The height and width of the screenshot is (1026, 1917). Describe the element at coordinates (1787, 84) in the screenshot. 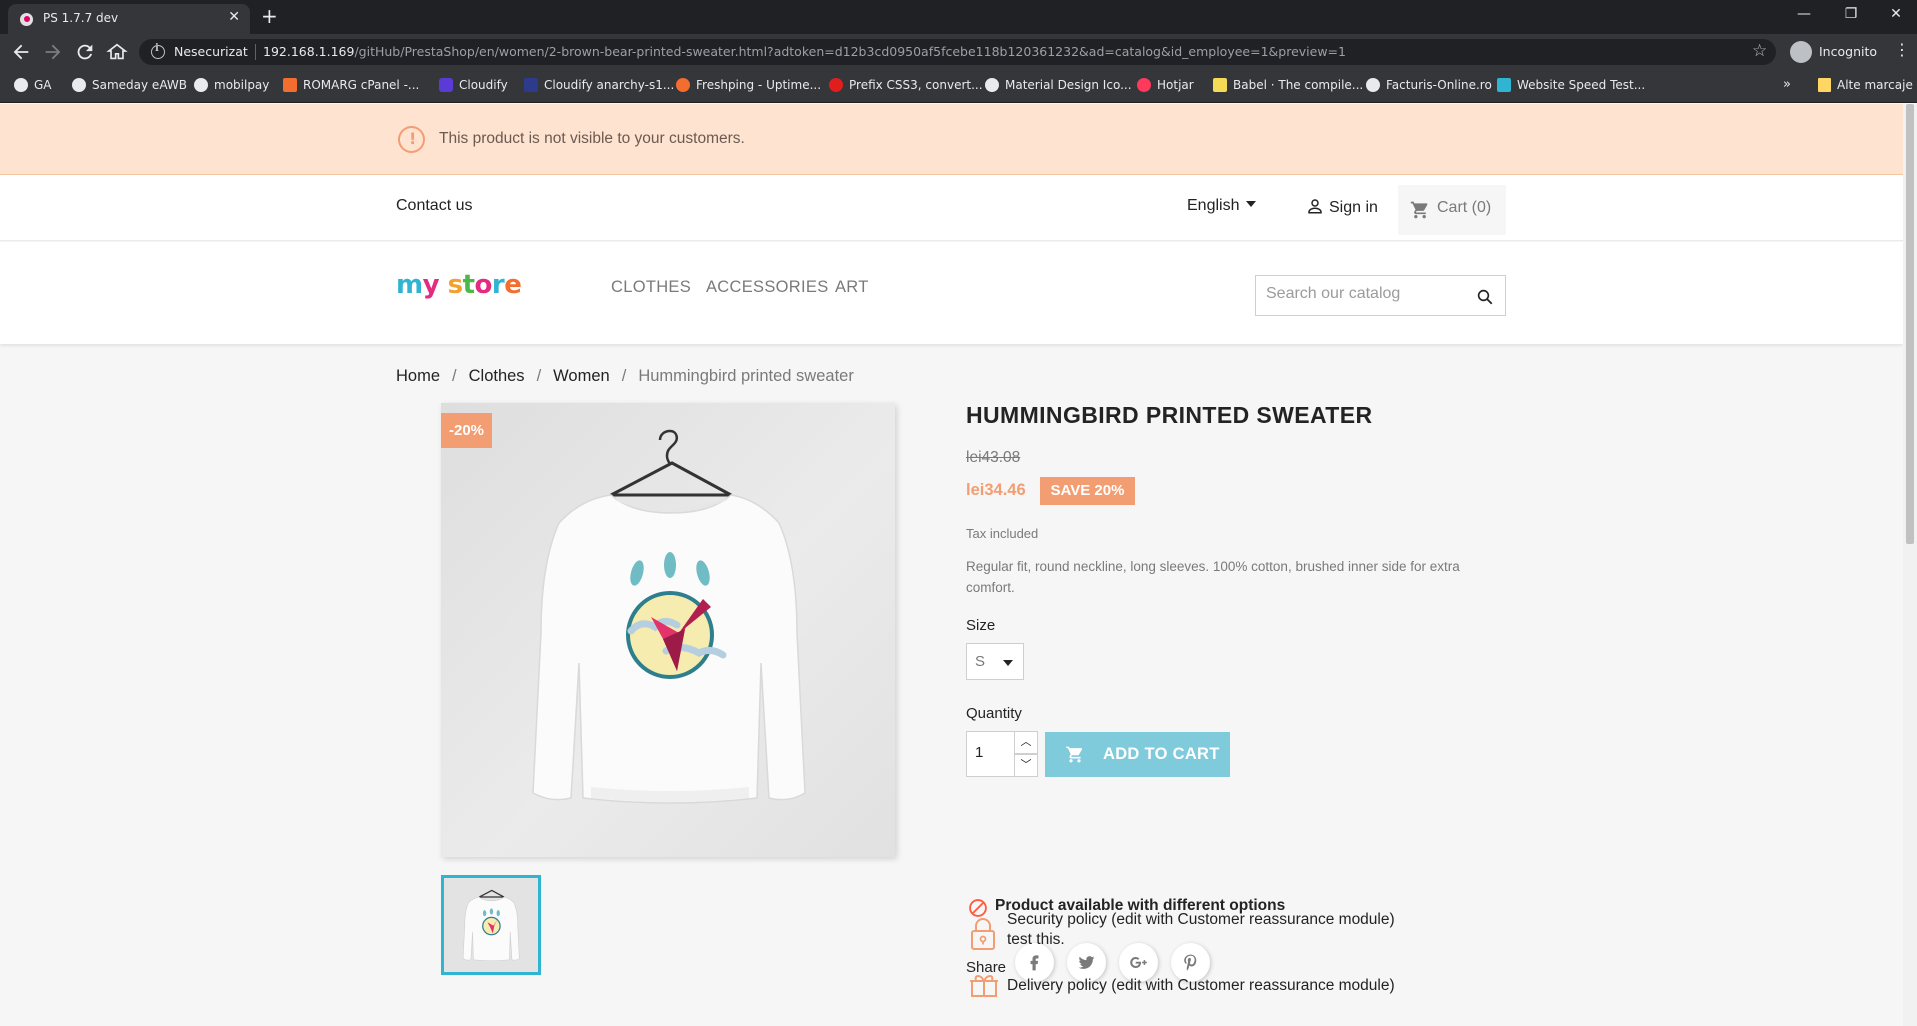

I see `more-bookmarks-icon: »` at that location.